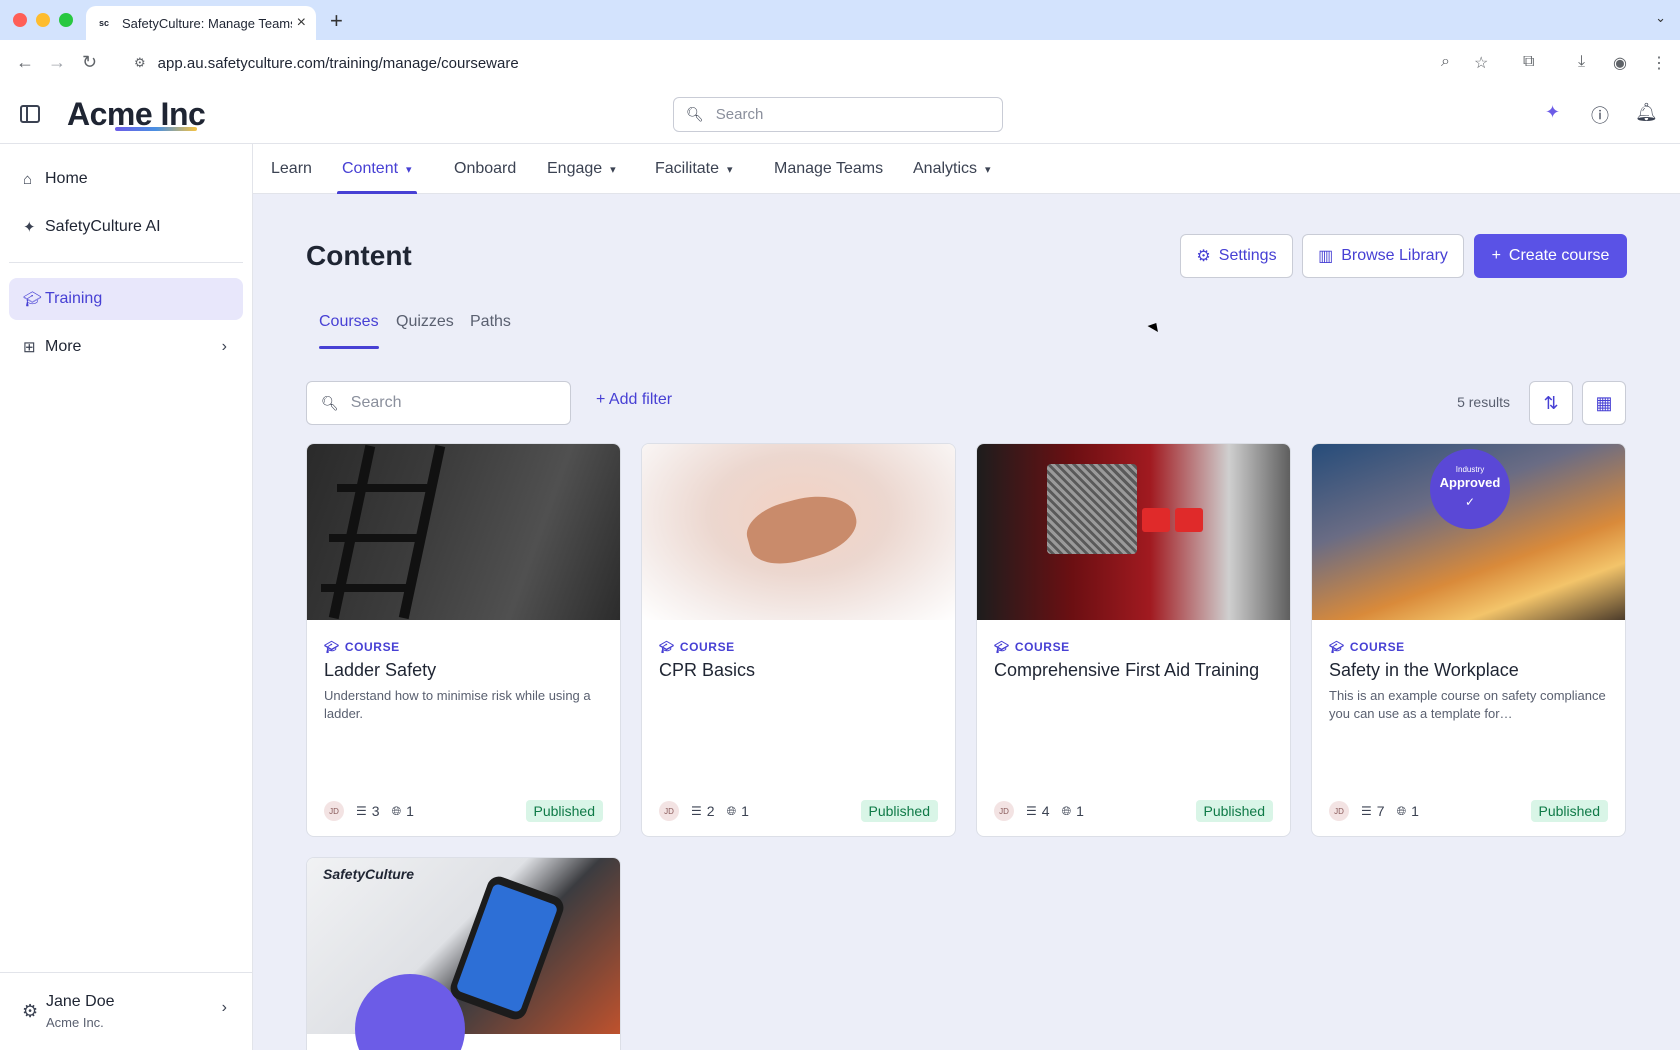 The image size is (1680, 1050). Describe the element at coordinates (126, 1011) in the screenshot. I see `user-menu: ⚙ Jane Doe Acme Inc. ›` at that location.